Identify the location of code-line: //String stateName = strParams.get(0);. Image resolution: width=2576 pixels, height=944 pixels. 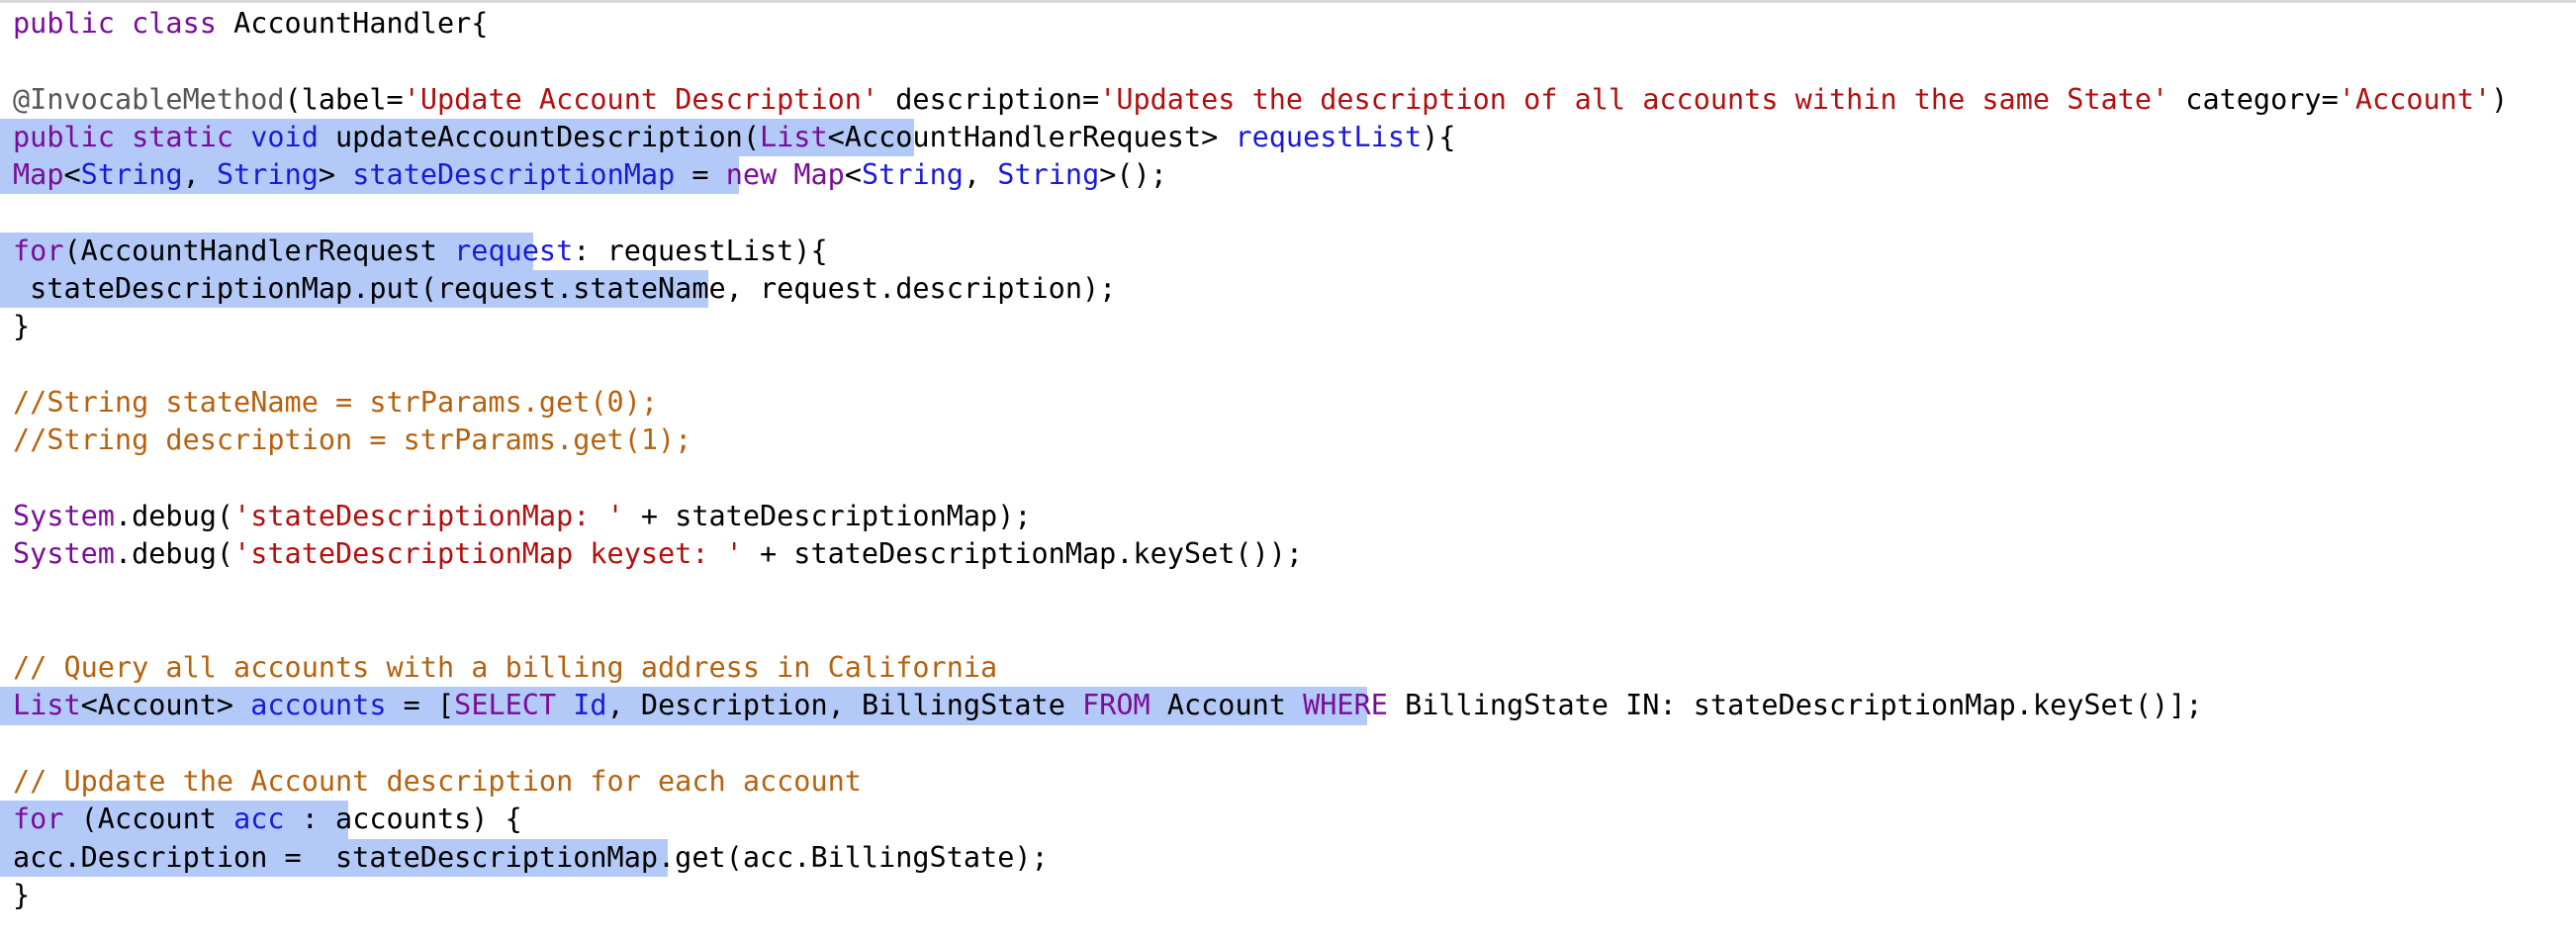
(1288, 403).